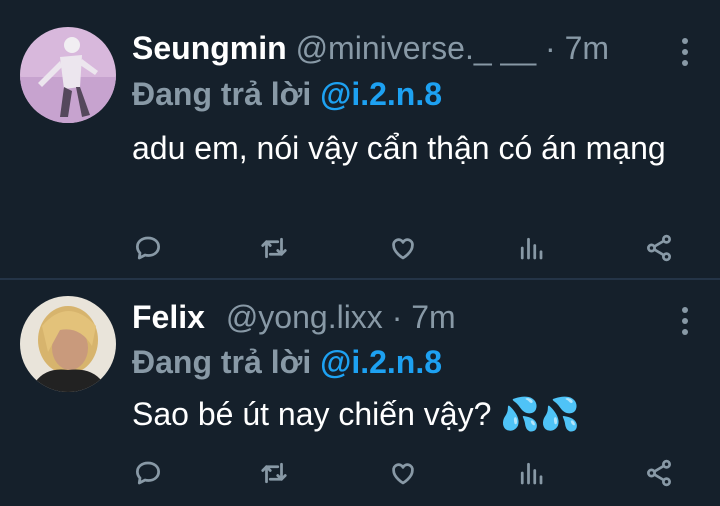 Image resolution: width=720 pixels, height=506 pixels. I want to click on user-handle: @miniverse._ __, so click(416, 48).